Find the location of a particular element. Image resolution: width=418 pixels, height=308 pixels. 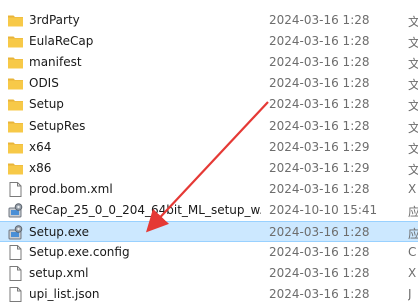

file-row: manifest 2024-03-16 1:28 文 is located at coordinates (209, 62).